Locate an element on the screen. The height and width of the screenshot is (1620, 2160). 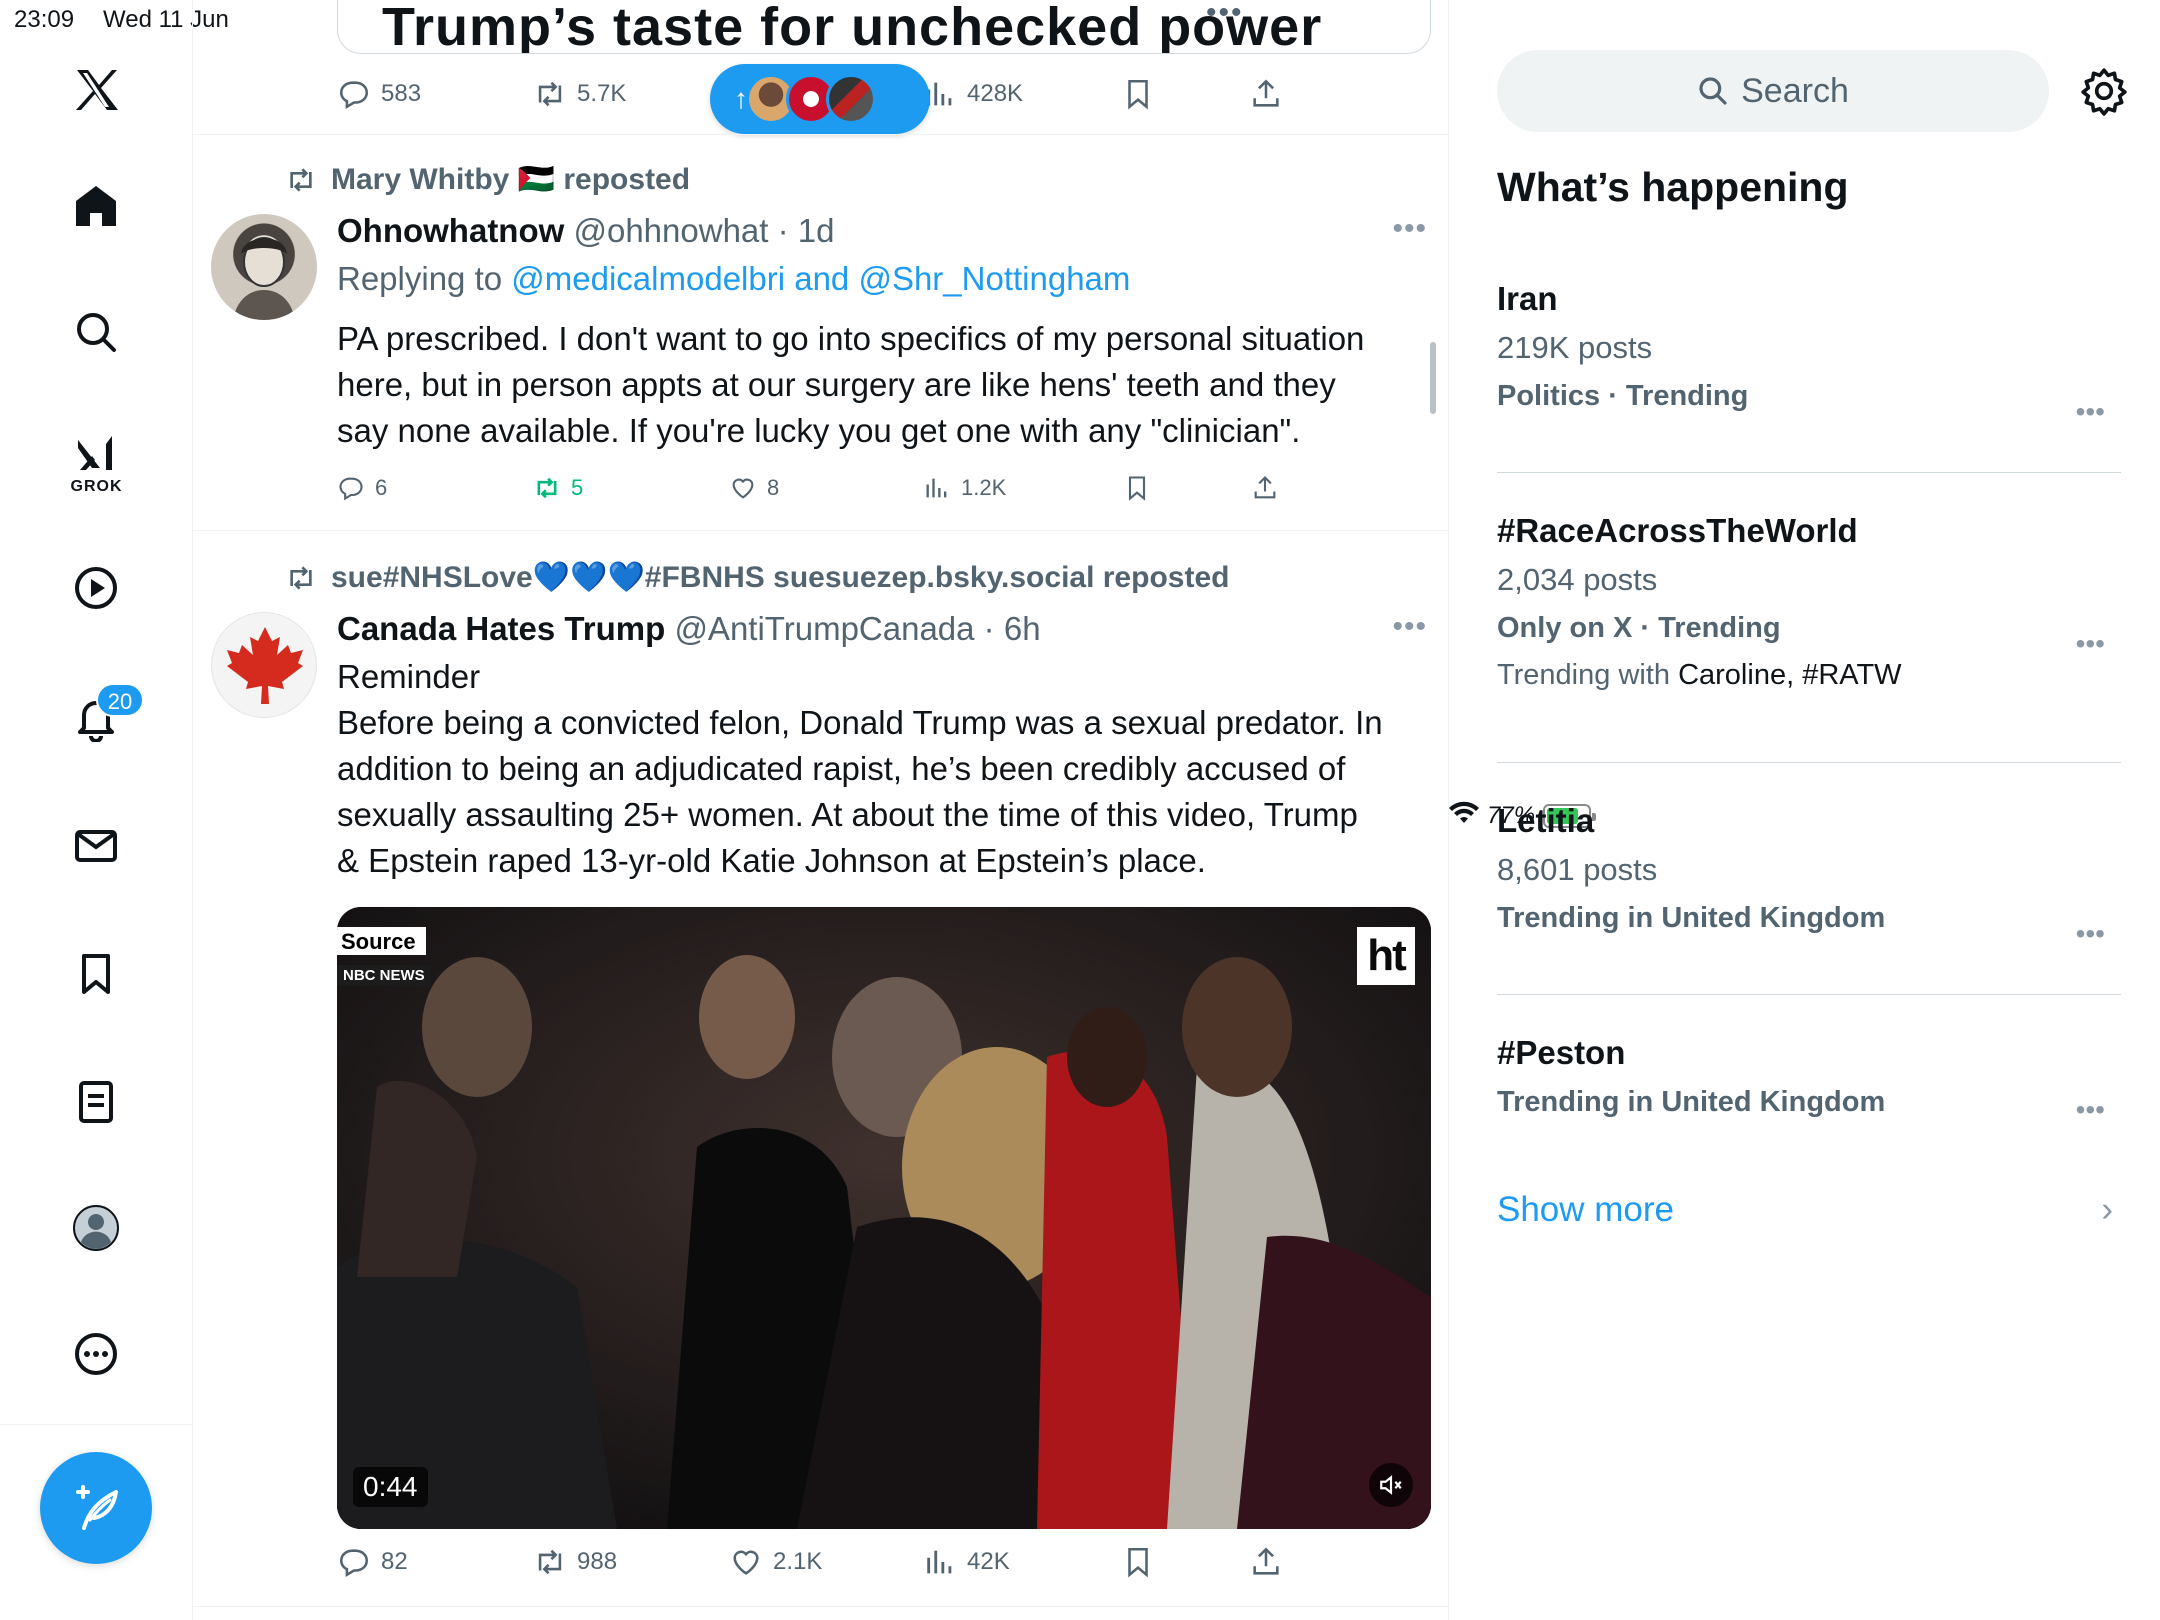
tweet-header: Canada Hates Trump @AntiTrumpCanada · 6h is located at coordinates (689, 629).